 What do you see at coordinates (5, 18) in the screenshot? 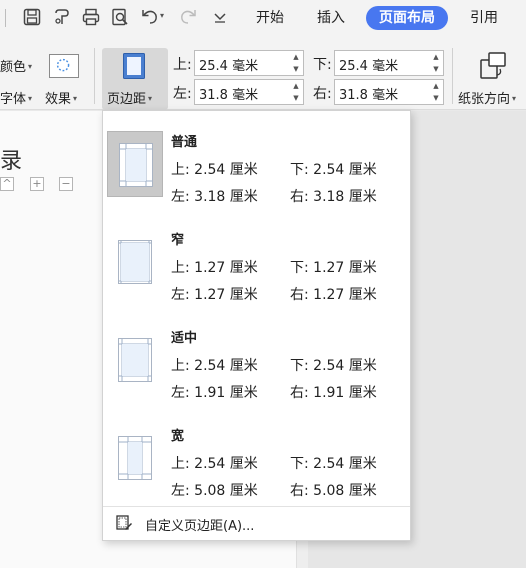
I see `toolbar-separator` at bounding box center [5, 18].